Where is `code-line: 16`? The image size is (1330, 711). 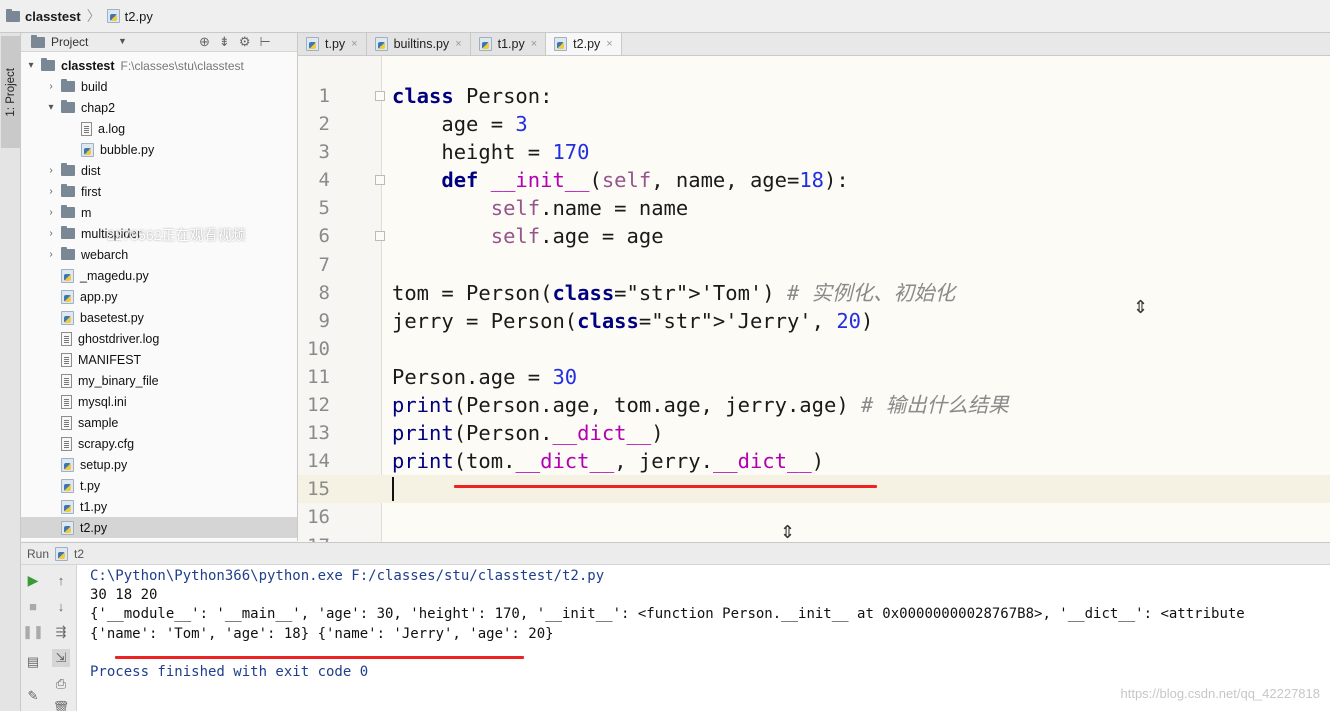
code-line: 16 is located at coordinates (814, 517).